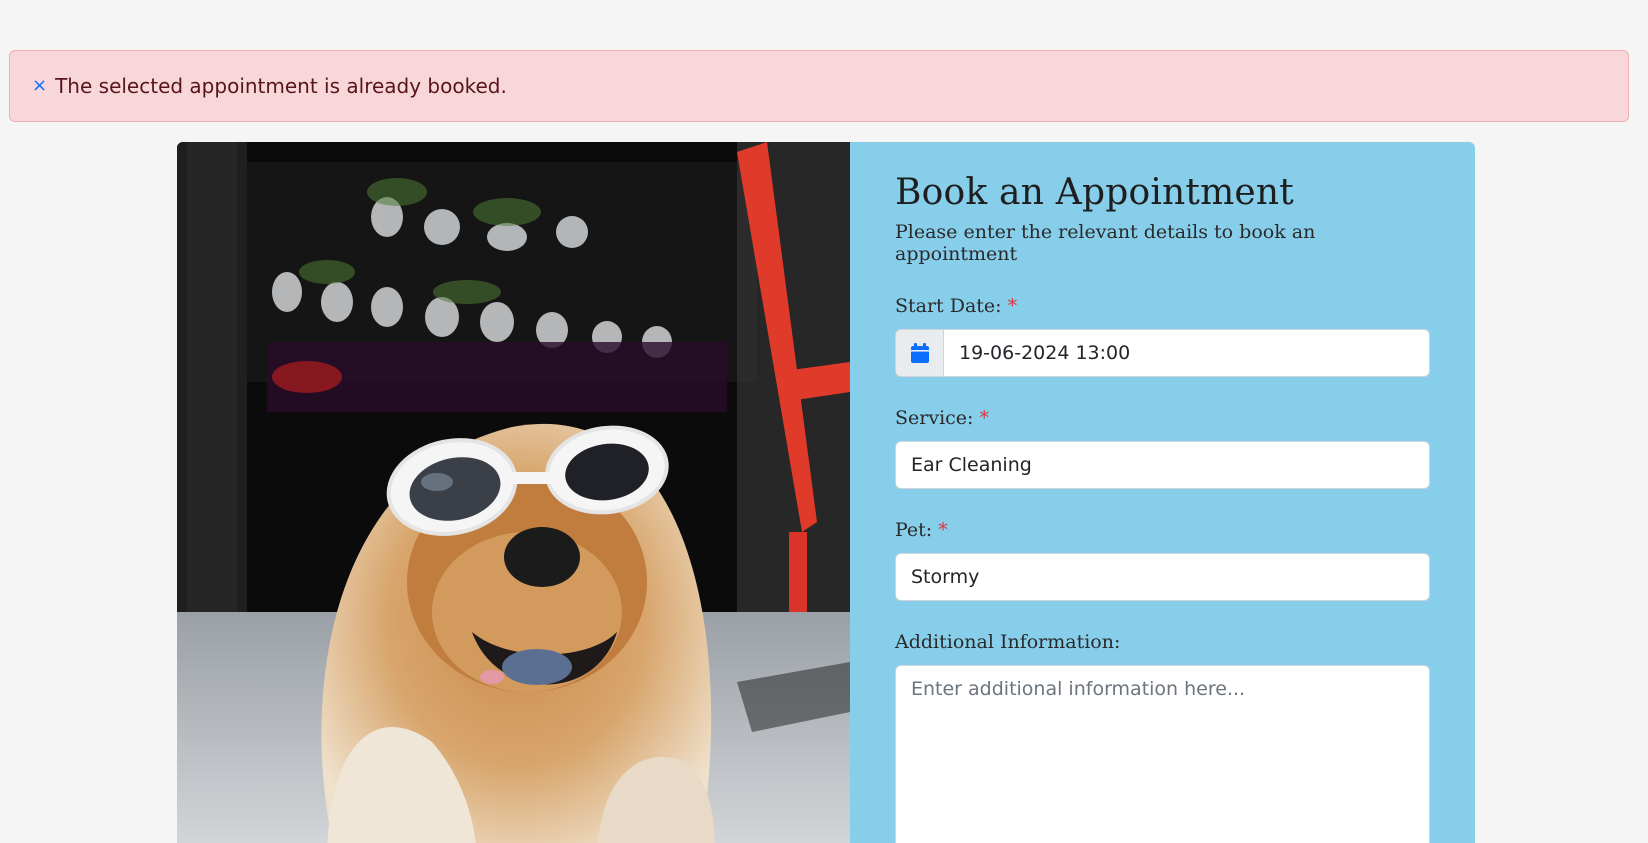 The image size is (1648, 843). Describe the element at coordinates (1162, 465) in the screenshot. I see `service-input: Ear Cleaning` at that location.